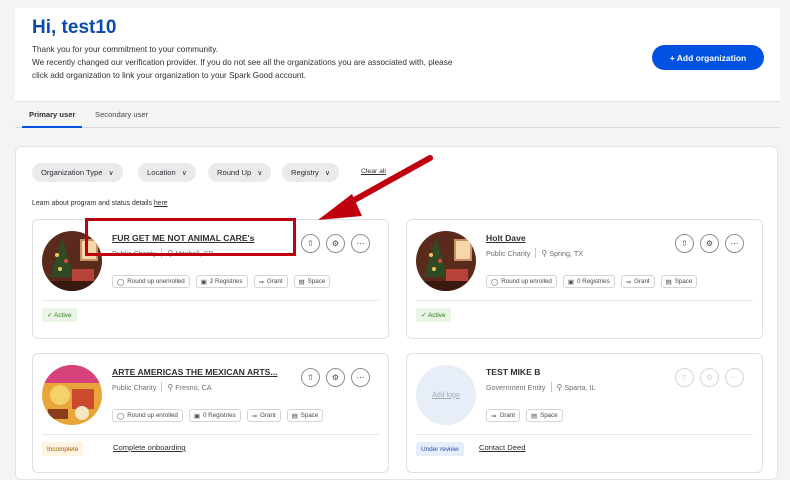  Describe the element at coordinates (437, 315) in the screenshot. I see `status-label: Active` at that location.